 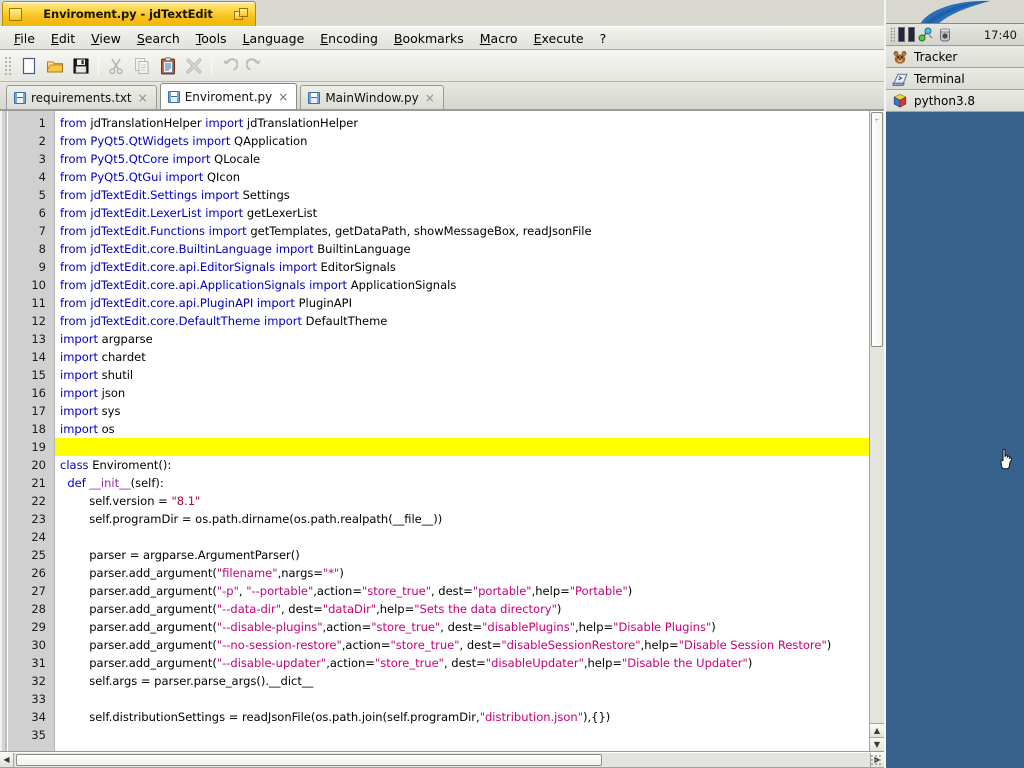 What do you see at coordinates (349, 38) in the screenshot?
I see `menu-item-encoding: Encoding` at bounding box center [349, 38].